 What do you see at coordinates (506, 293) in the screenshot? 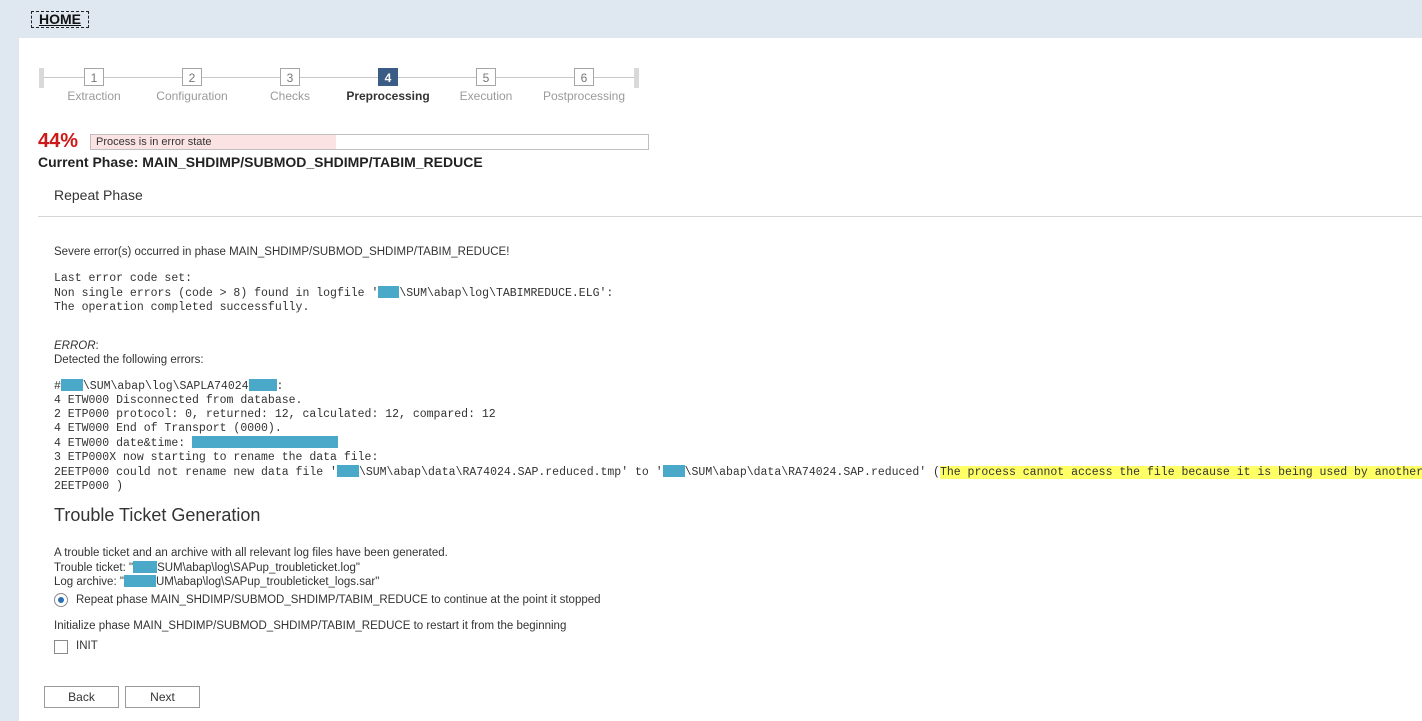
I see `non-single-path: \SUM\abap\log\TABIMREDUCE.ELG':` at bounding box center [506, 293].